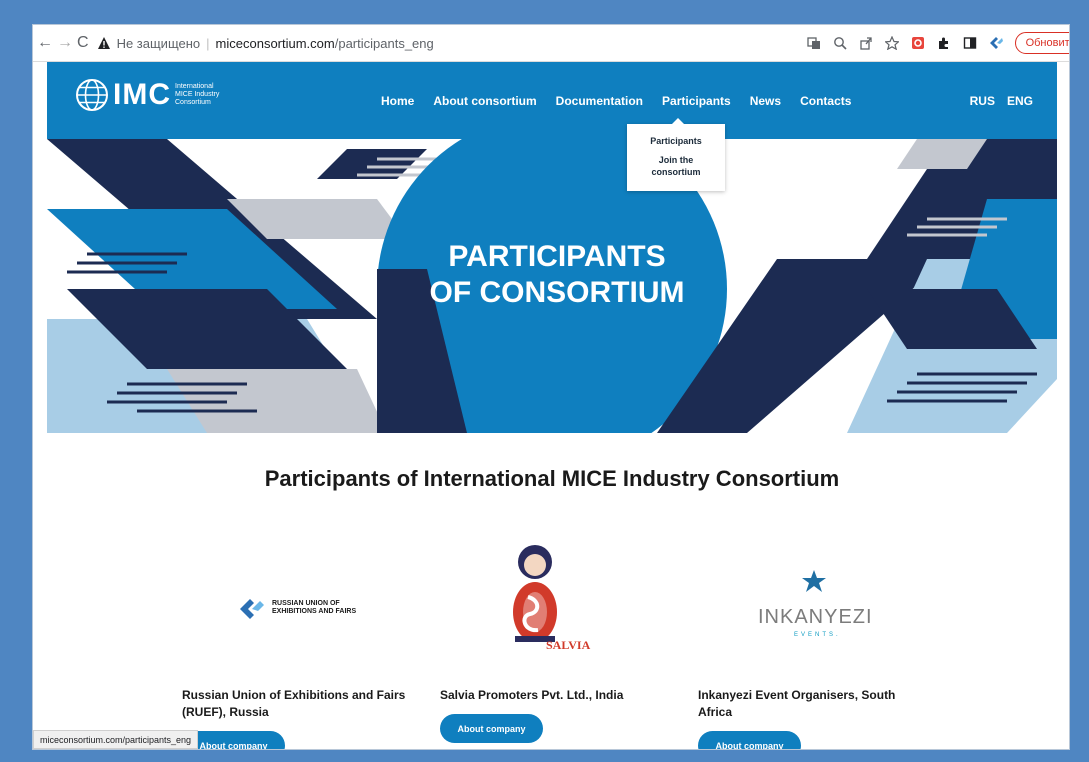 Image resolution: width=1089 pixels, height=762 pixels. Describe the element at coordinates (484, 101) in the screenshot. I see `nav-about-consortium: About consortium` at that location.